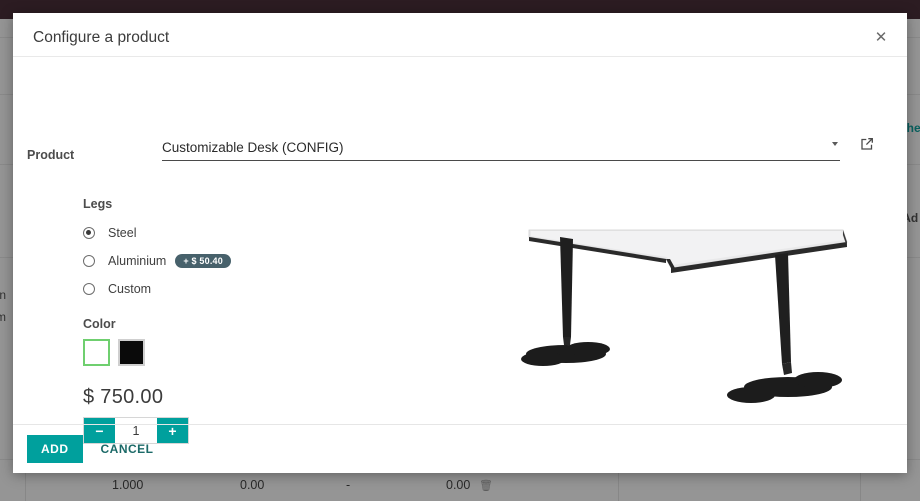 Image resolution: width=920 pixels, height=501 pixels. What do you see at coordinates (122, 233) in the screenshot?
I see `radio-option-label: Steel` at bounding box center [122, 233].